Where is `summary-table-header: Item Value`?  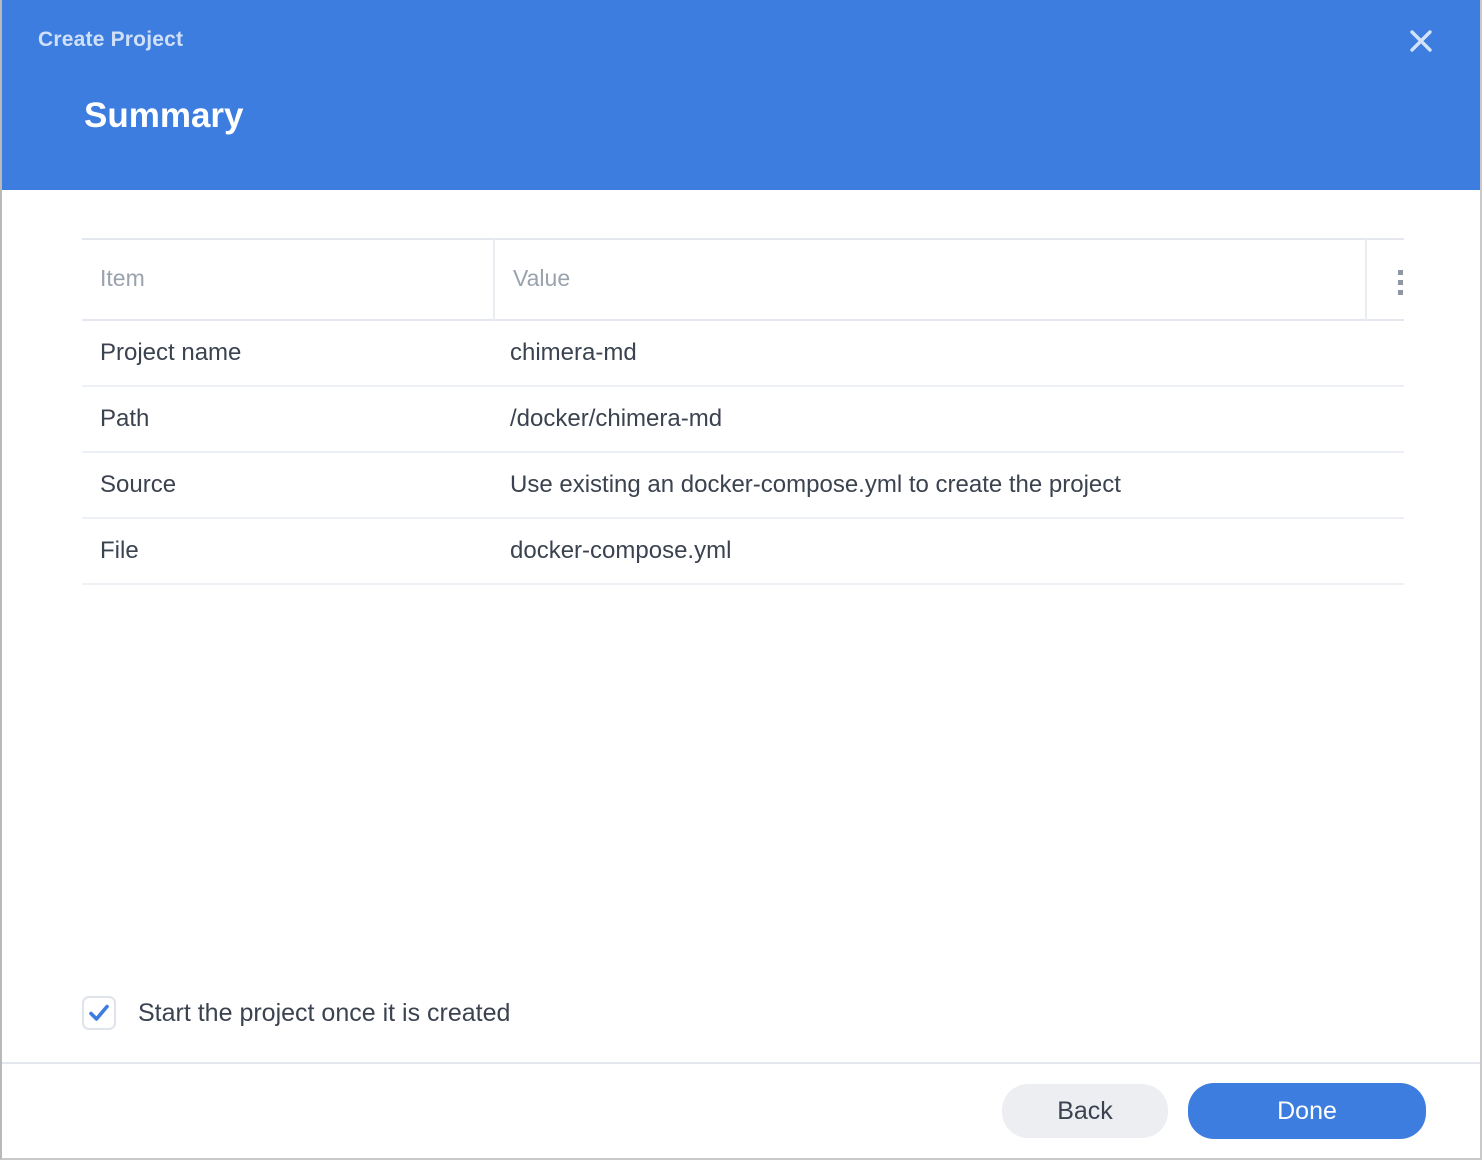
summary-table-header: Item Value is located at coordinates (743, 279).